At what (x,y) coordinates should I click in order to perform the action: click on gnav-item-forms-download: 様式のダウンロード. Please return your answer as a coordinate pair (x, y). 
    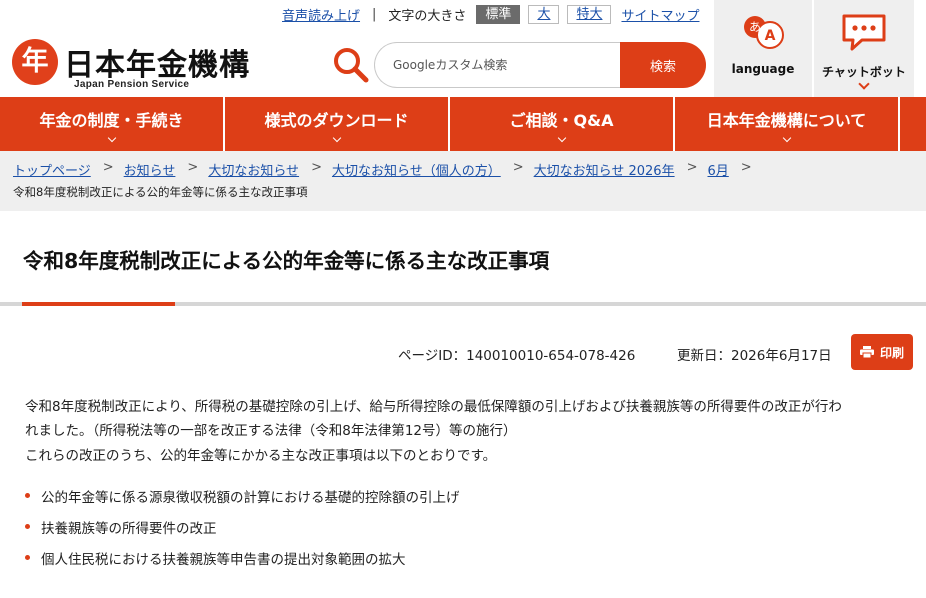
    Looking at the image, I should click on (337, 124).